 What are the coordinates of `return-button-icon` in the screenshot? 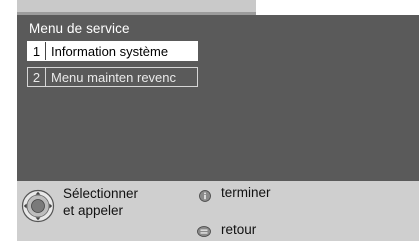 It's located at (204, 231).